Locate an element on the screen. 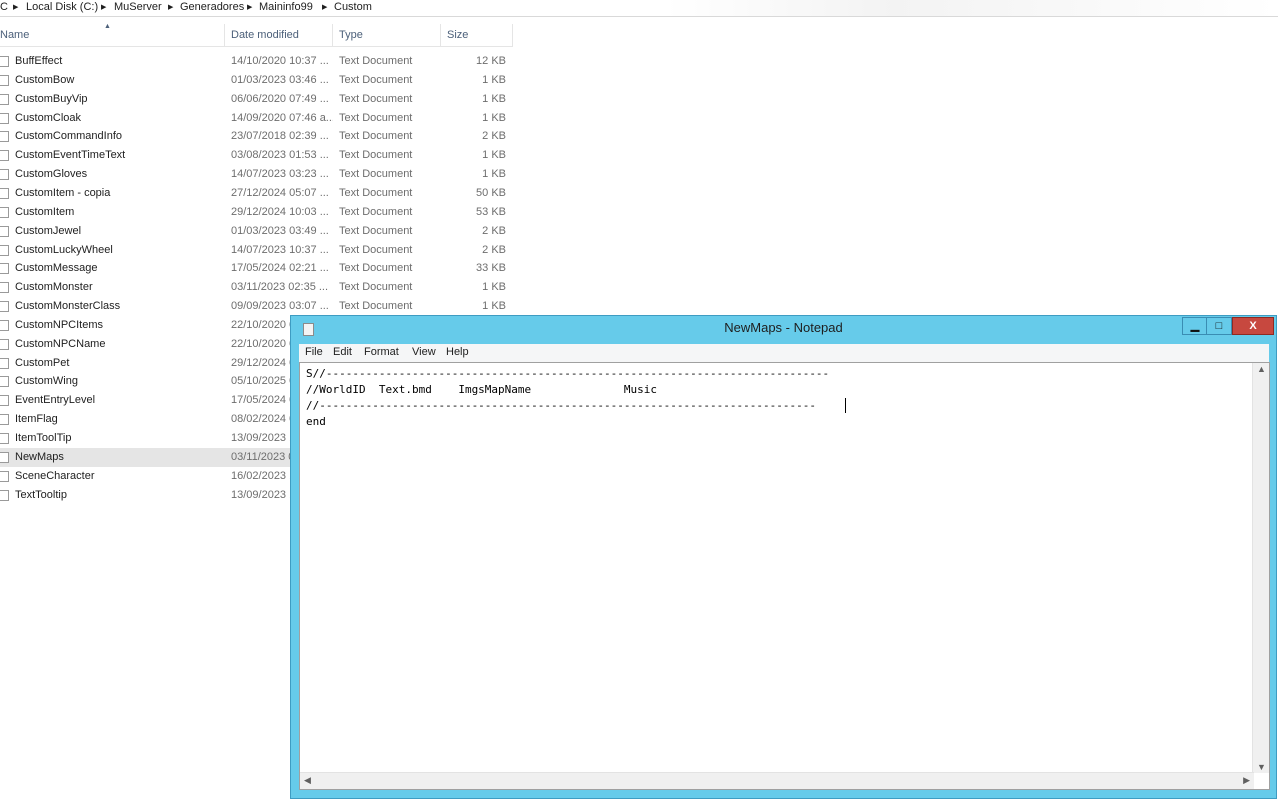 This screenshot has height=800, width=1278. scroll-up-icon: ▲ is located at coordinates (1261, 369).